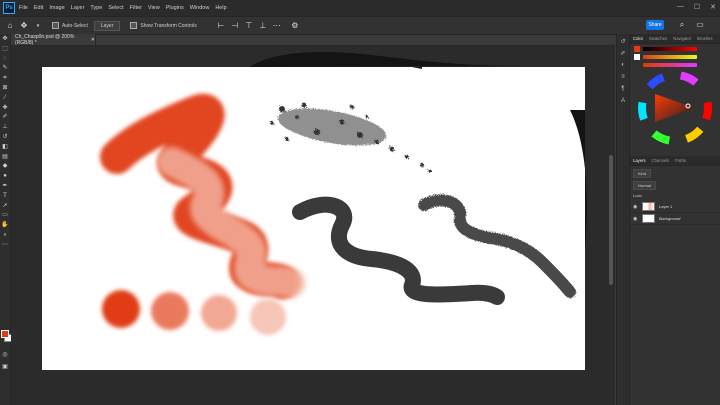 This screenshot has width=720, height=405. Describe the element at coordinates (675, 173) in the screenshot. I see `layer-filter-row: Kind` at that location.